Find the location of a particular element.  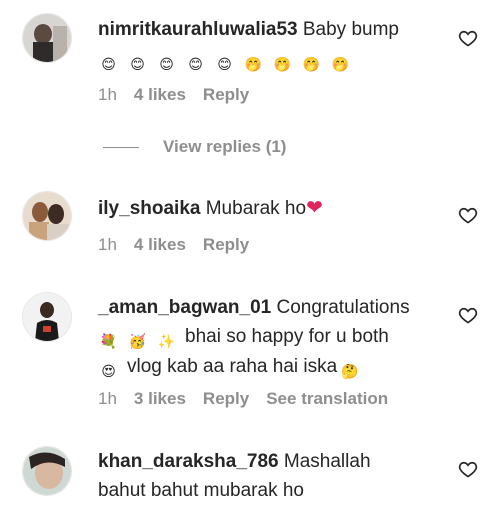

comment-body: Mashallah is located at coordinates (327, 461).